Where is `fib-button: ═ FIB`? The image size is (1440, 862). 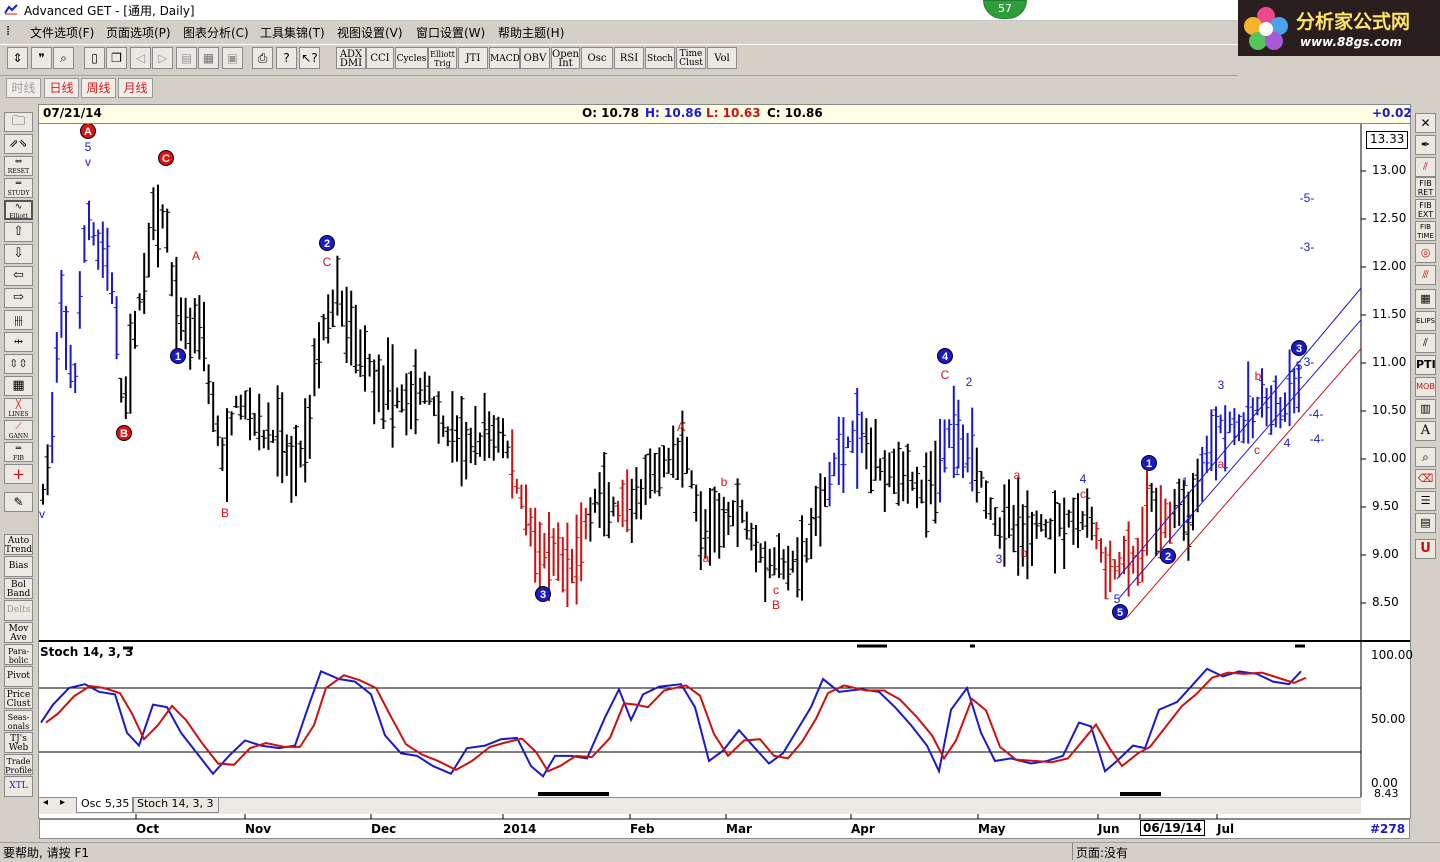 fib-button: ═ FIB is located at coordinates (18, 452).